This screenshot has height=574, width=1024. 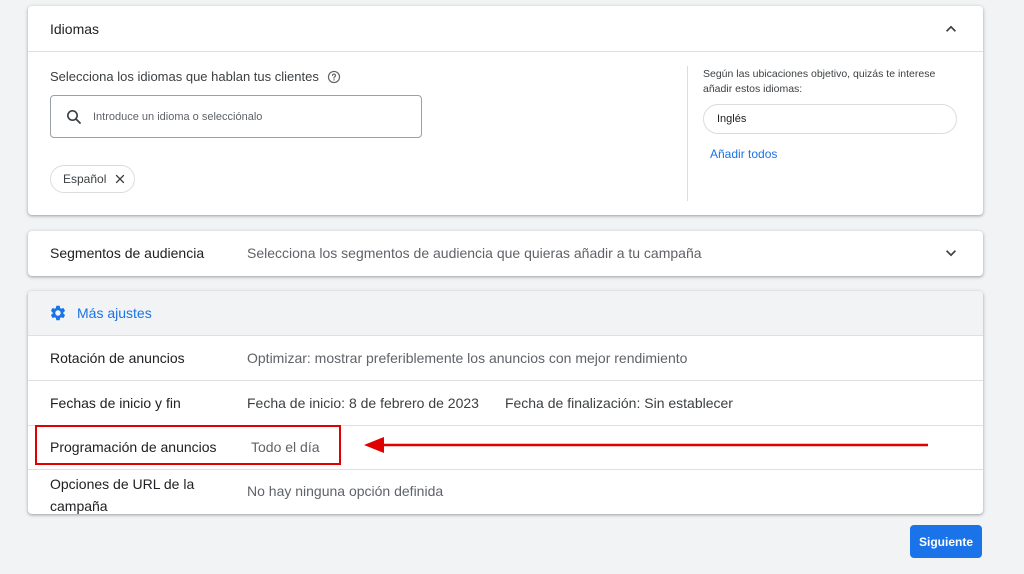 What do you see at coordinates (505, 29) in the screenshot?
I see `languages-header: Idiomas` at bounding box center [505, 29].